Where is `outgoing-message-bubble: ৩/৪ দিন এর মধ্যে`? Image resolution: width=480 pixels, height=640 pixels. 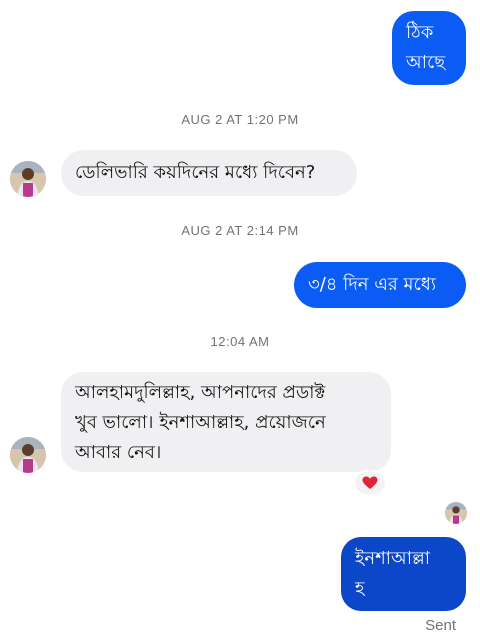
outgoing-message-bubble: ৩/৪ দিন এর মধ্যে is located at coordinates (380, 285).